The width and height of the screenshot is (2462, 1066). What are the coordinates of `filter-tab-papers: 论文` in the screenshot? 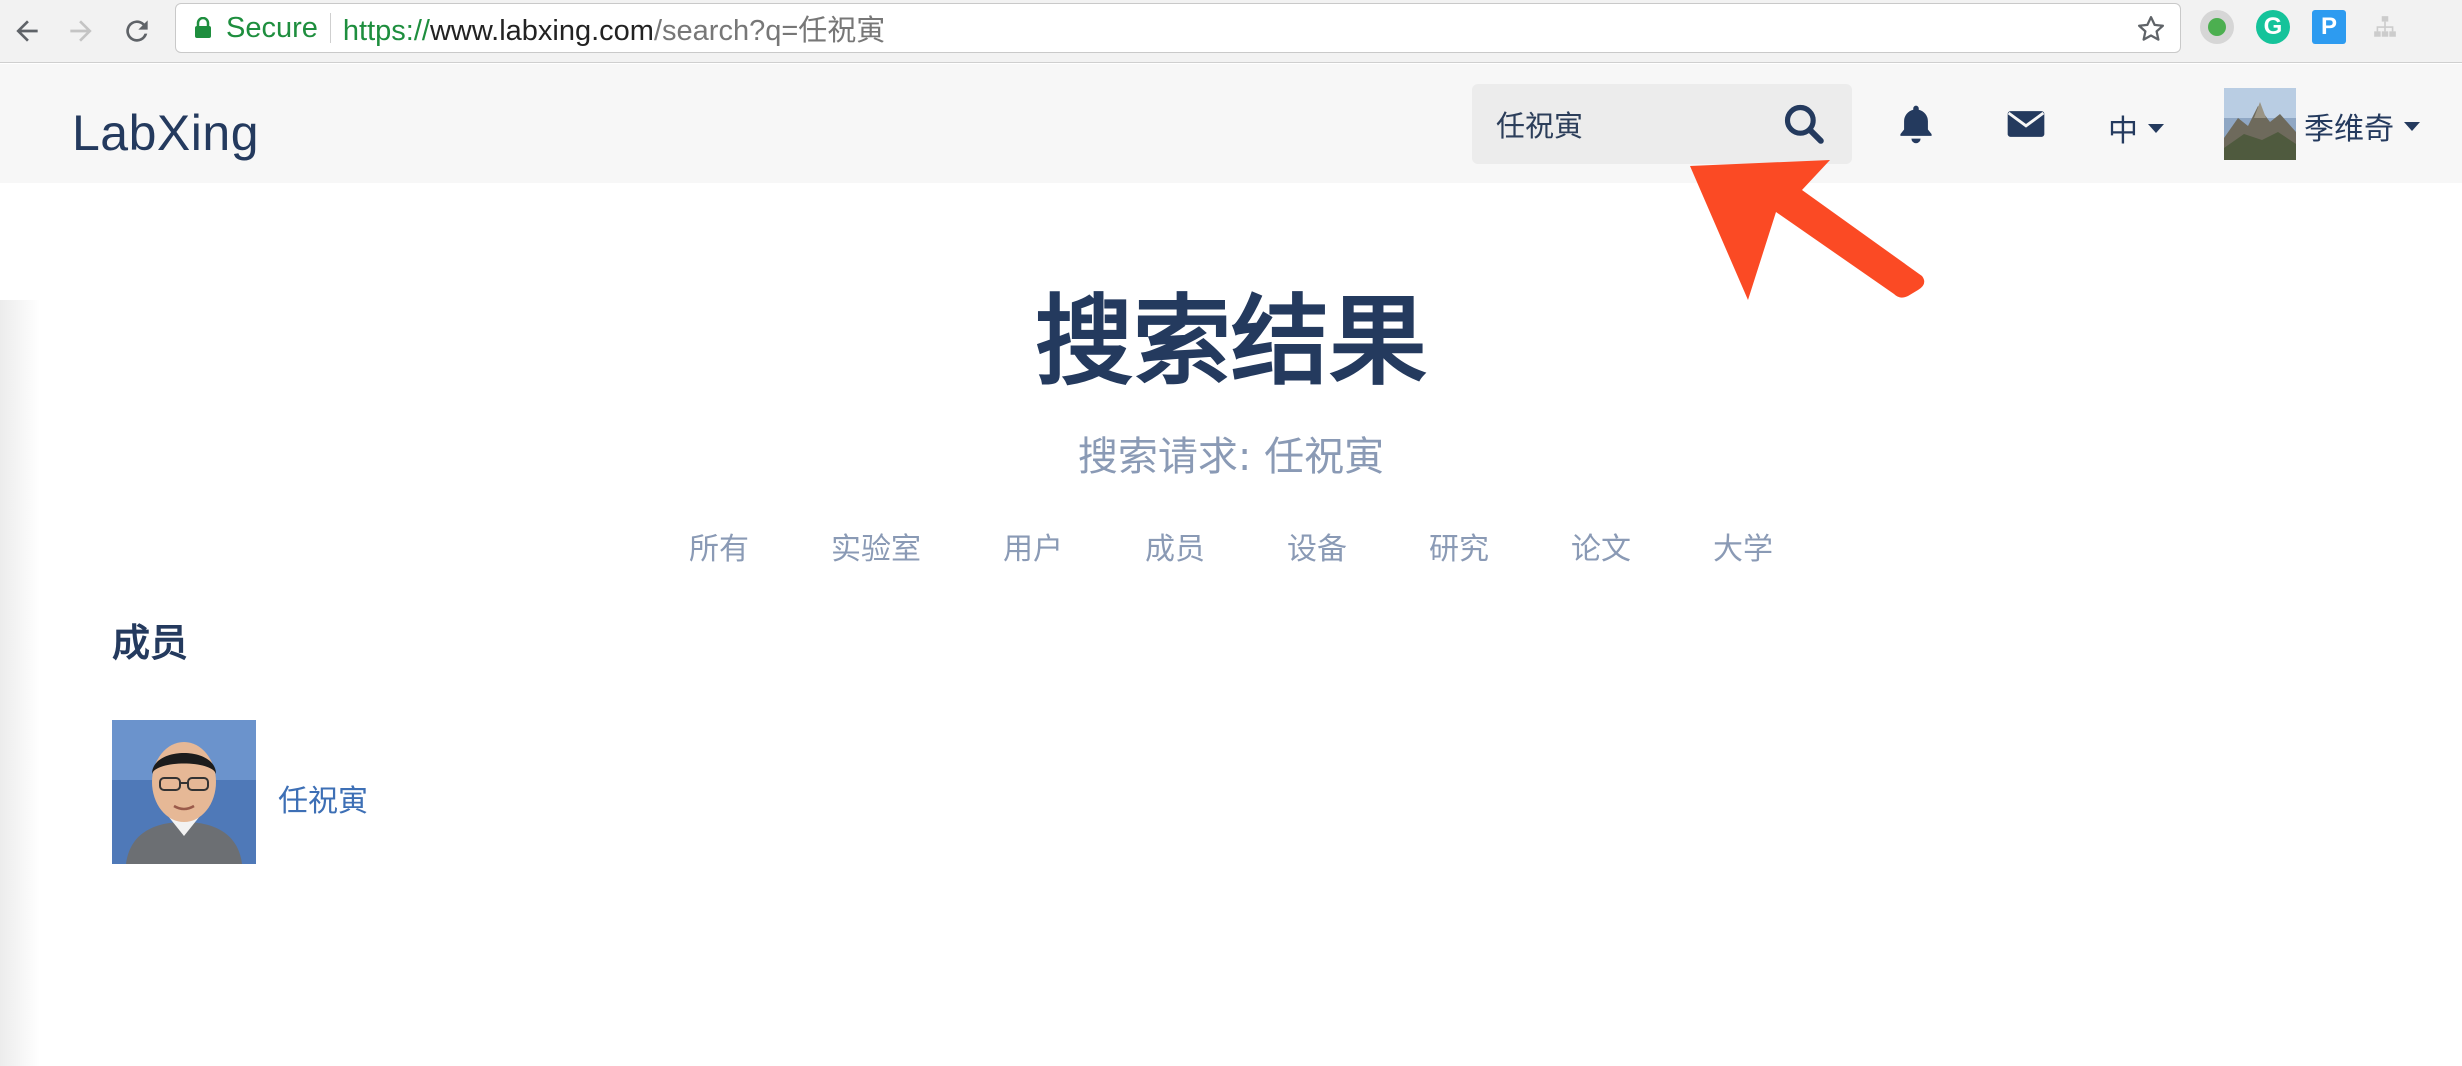 It's located at (1601, 546).